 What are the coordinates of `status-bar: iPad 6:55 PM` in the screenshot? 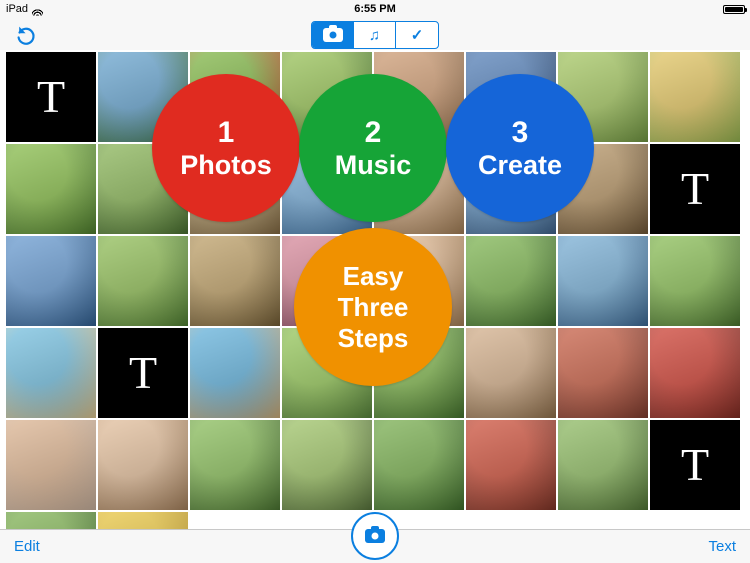 It's located at (375, 9).